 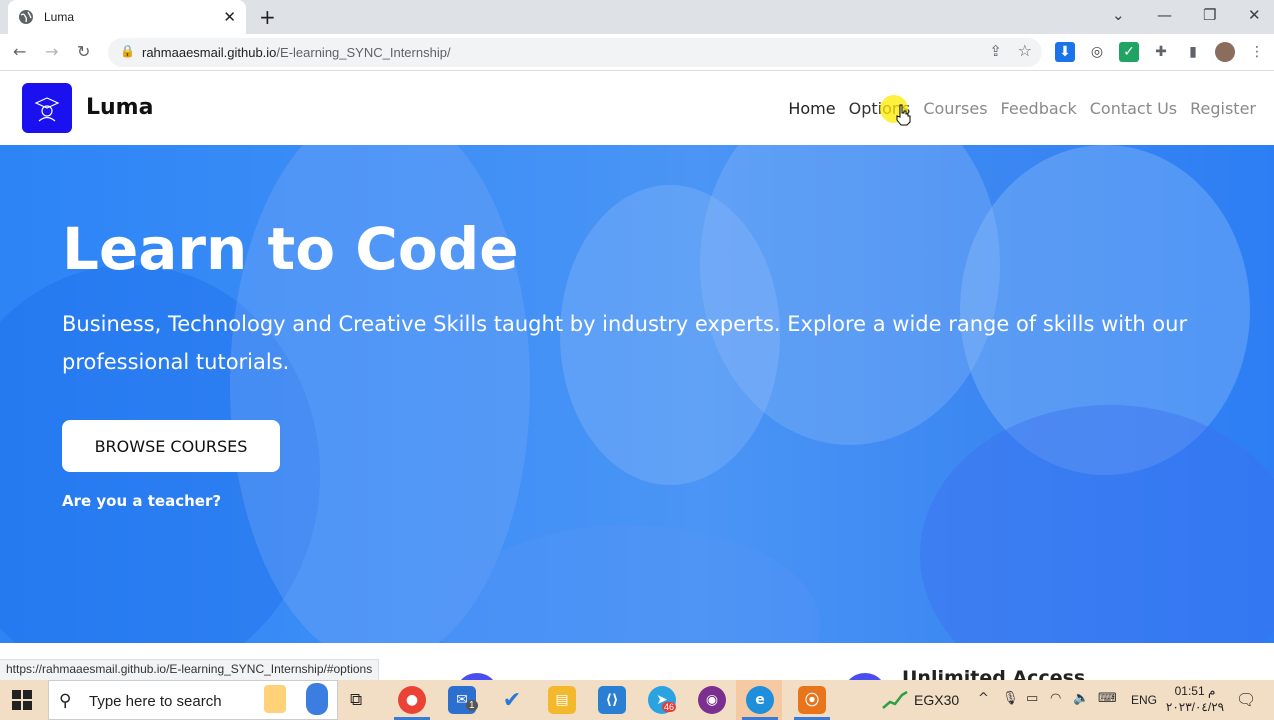 What do you see at coordinates (1246, 699) in the screenshot?
I see `notification-icon: 🗨` at bounding box center [1246, 699].